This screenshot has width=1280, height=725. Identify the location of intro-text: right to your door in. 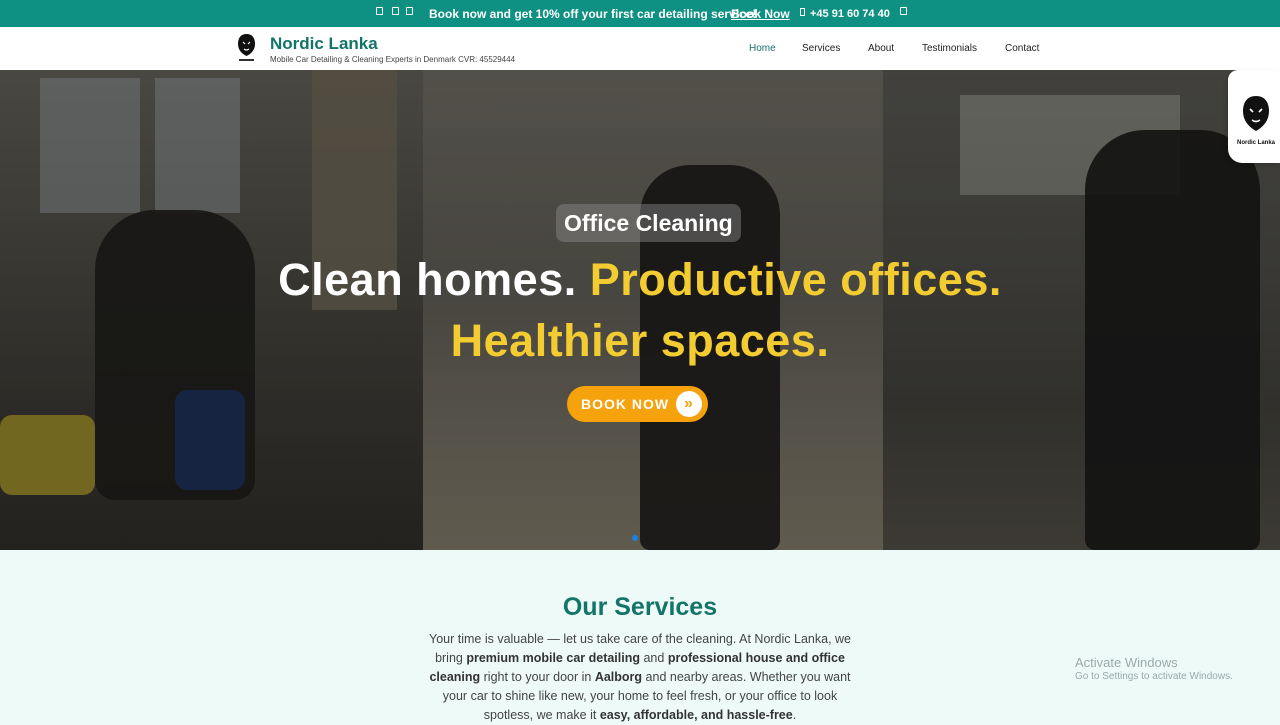
(537, 677).